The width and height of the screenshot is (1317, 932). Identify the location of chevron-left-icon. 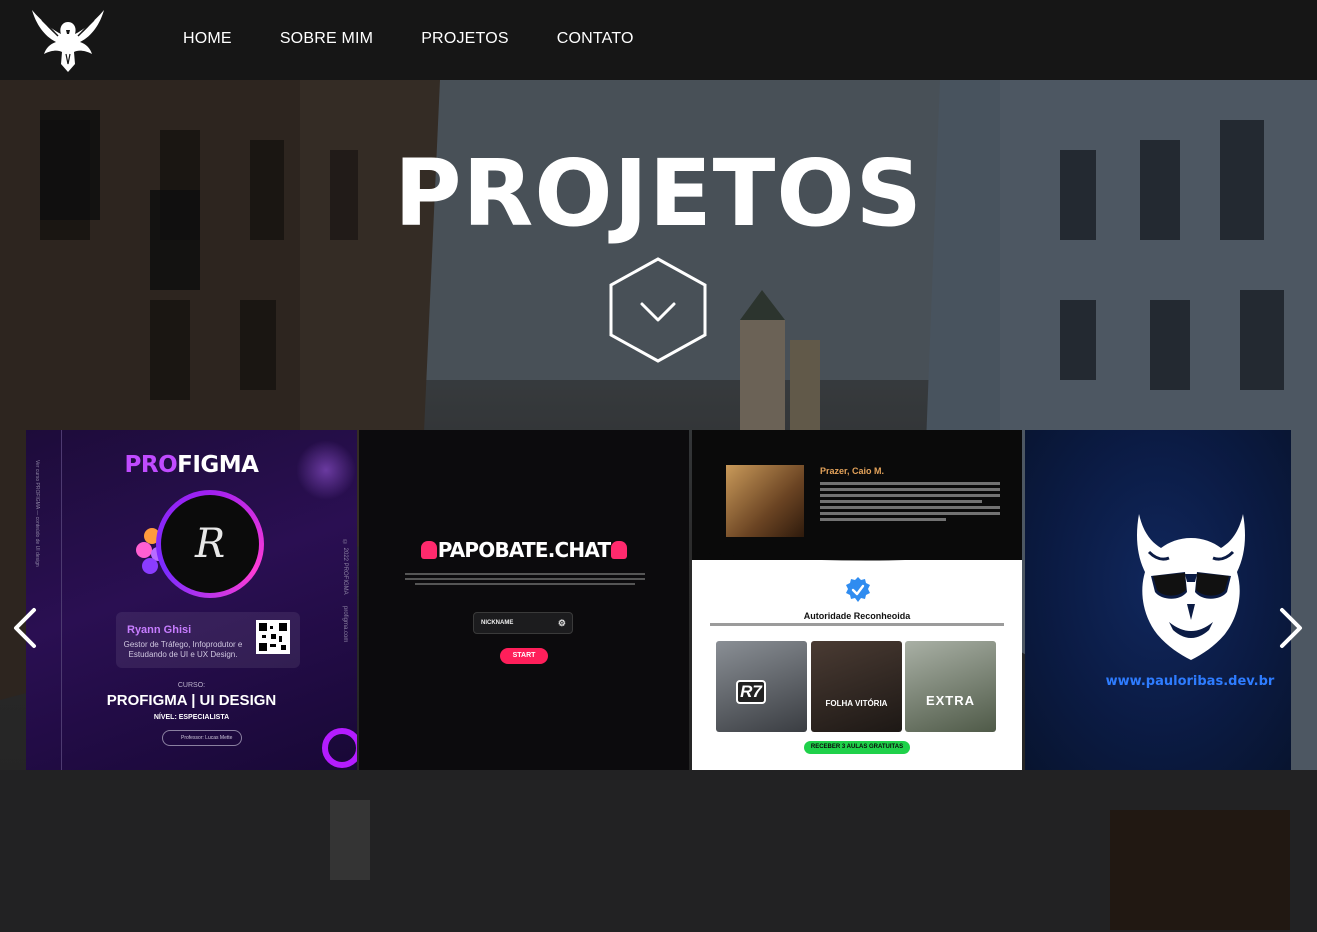
(25, 628).